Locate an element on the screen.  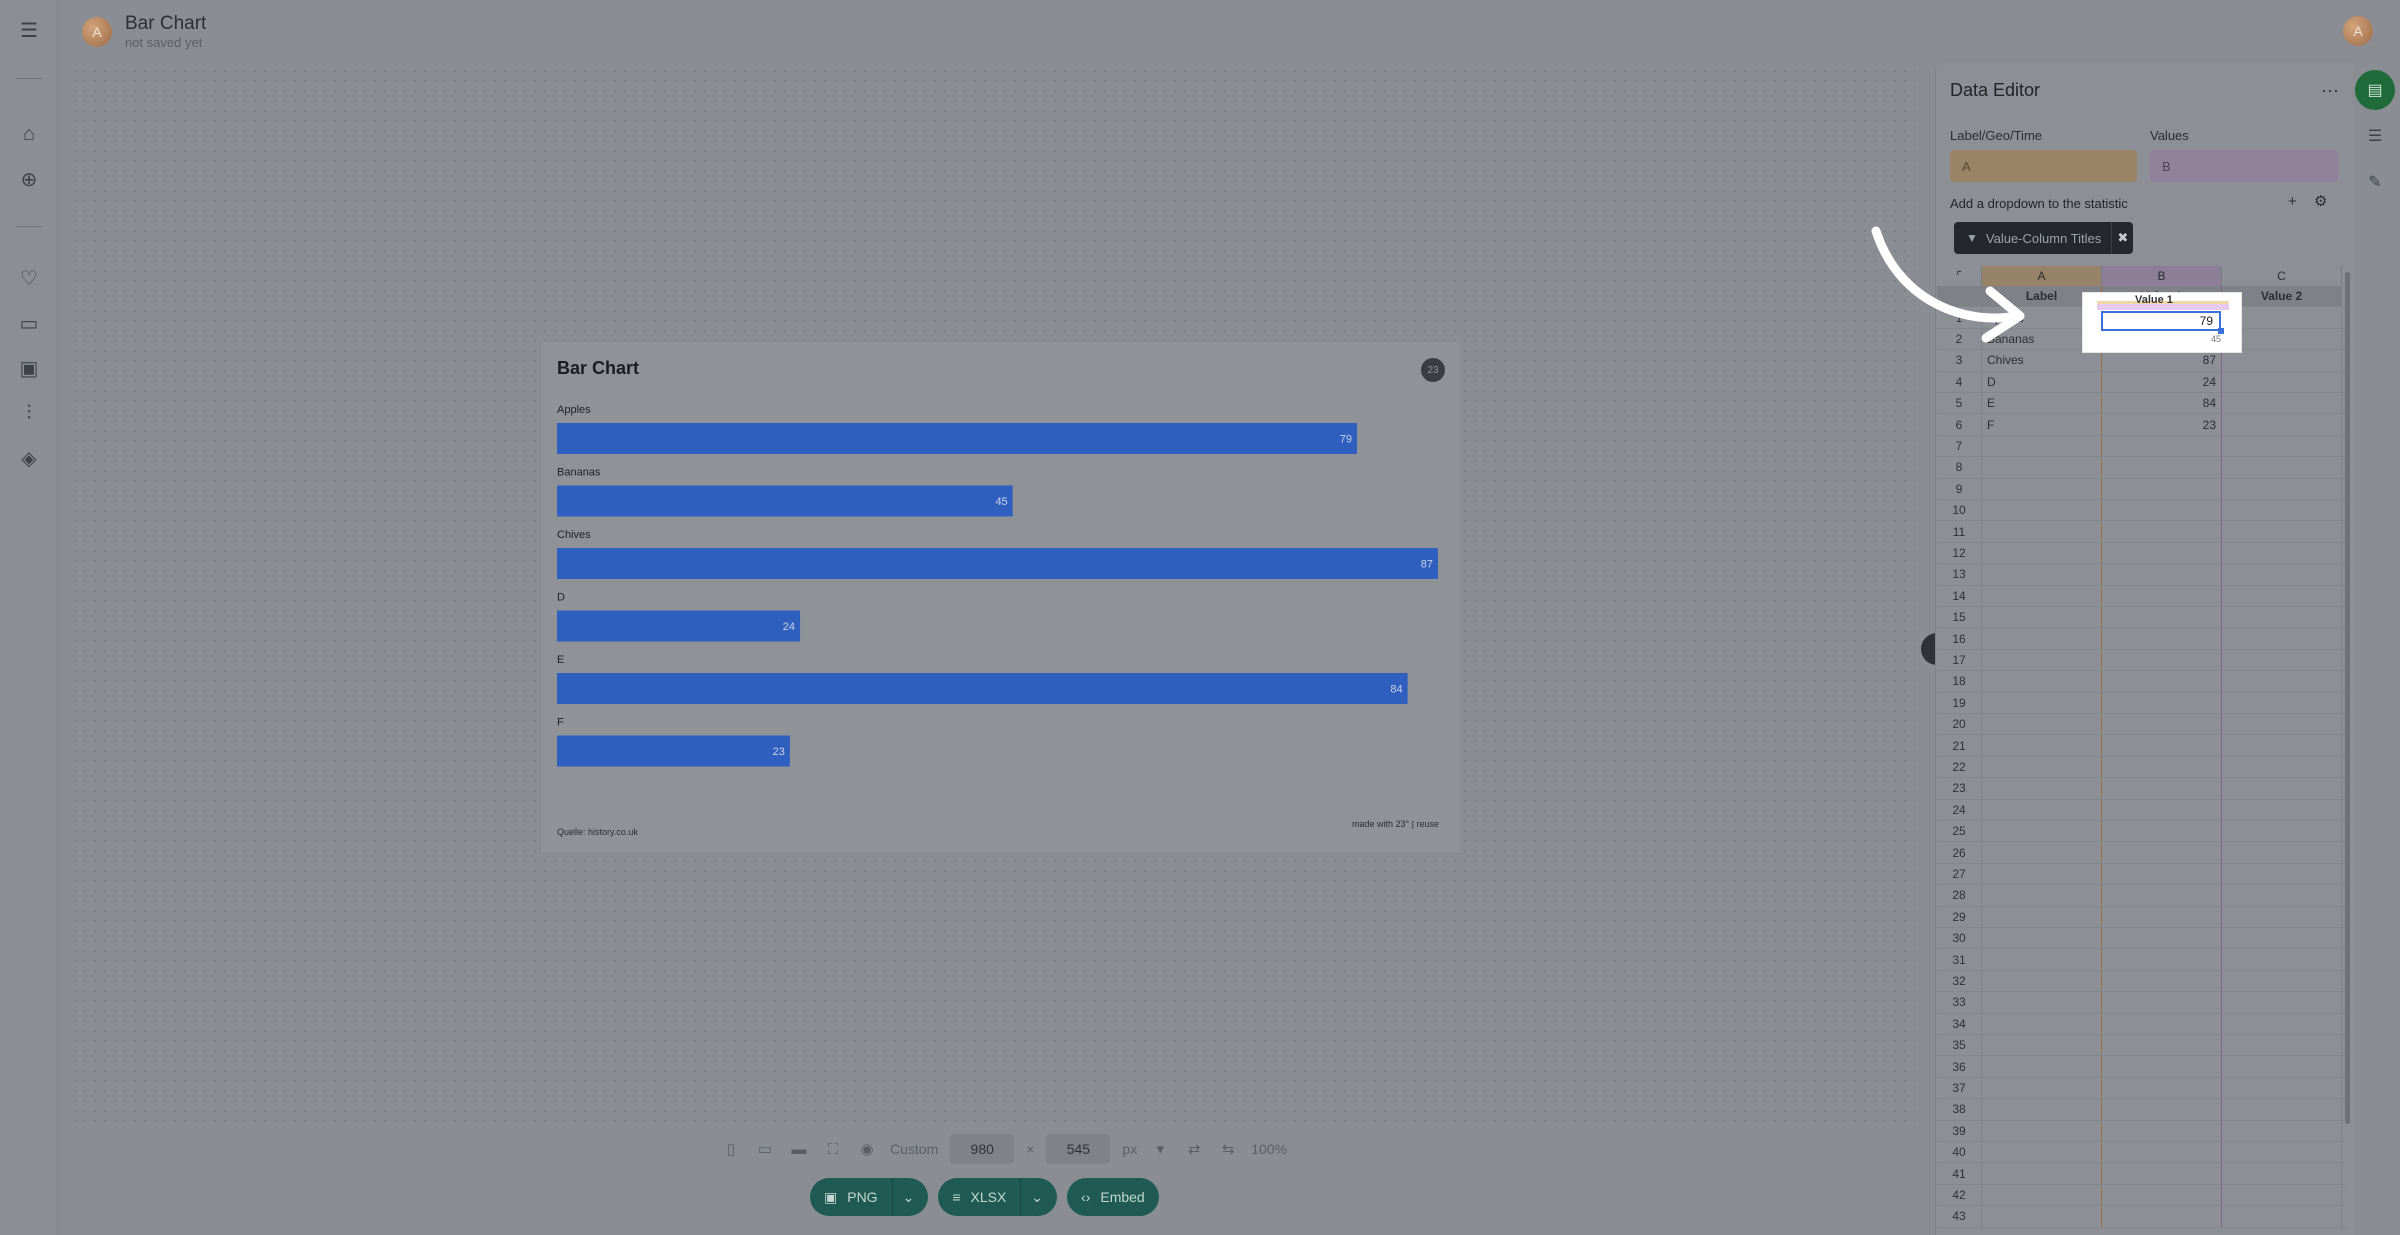
zoom-level: 100% is located at coordinates (1269, 1149).